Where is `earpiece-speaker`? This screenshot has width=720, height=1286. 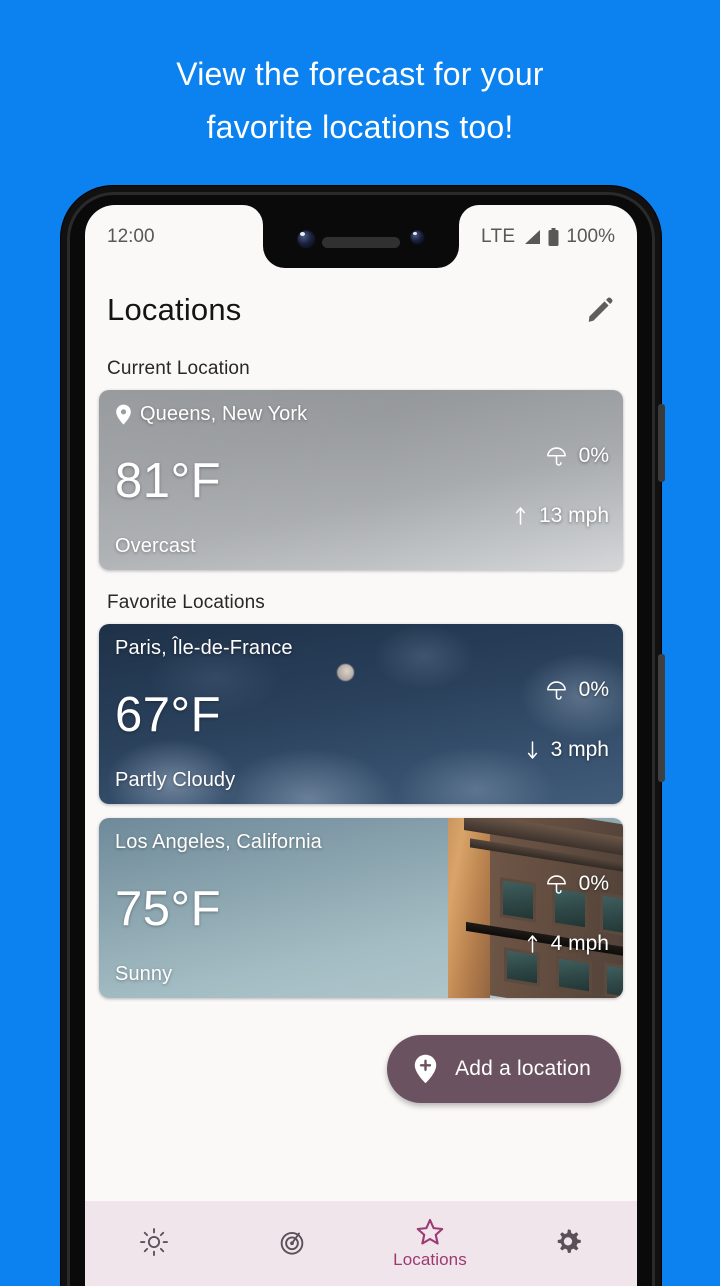
earpiece-speaker is located at coordinates (361, 242).